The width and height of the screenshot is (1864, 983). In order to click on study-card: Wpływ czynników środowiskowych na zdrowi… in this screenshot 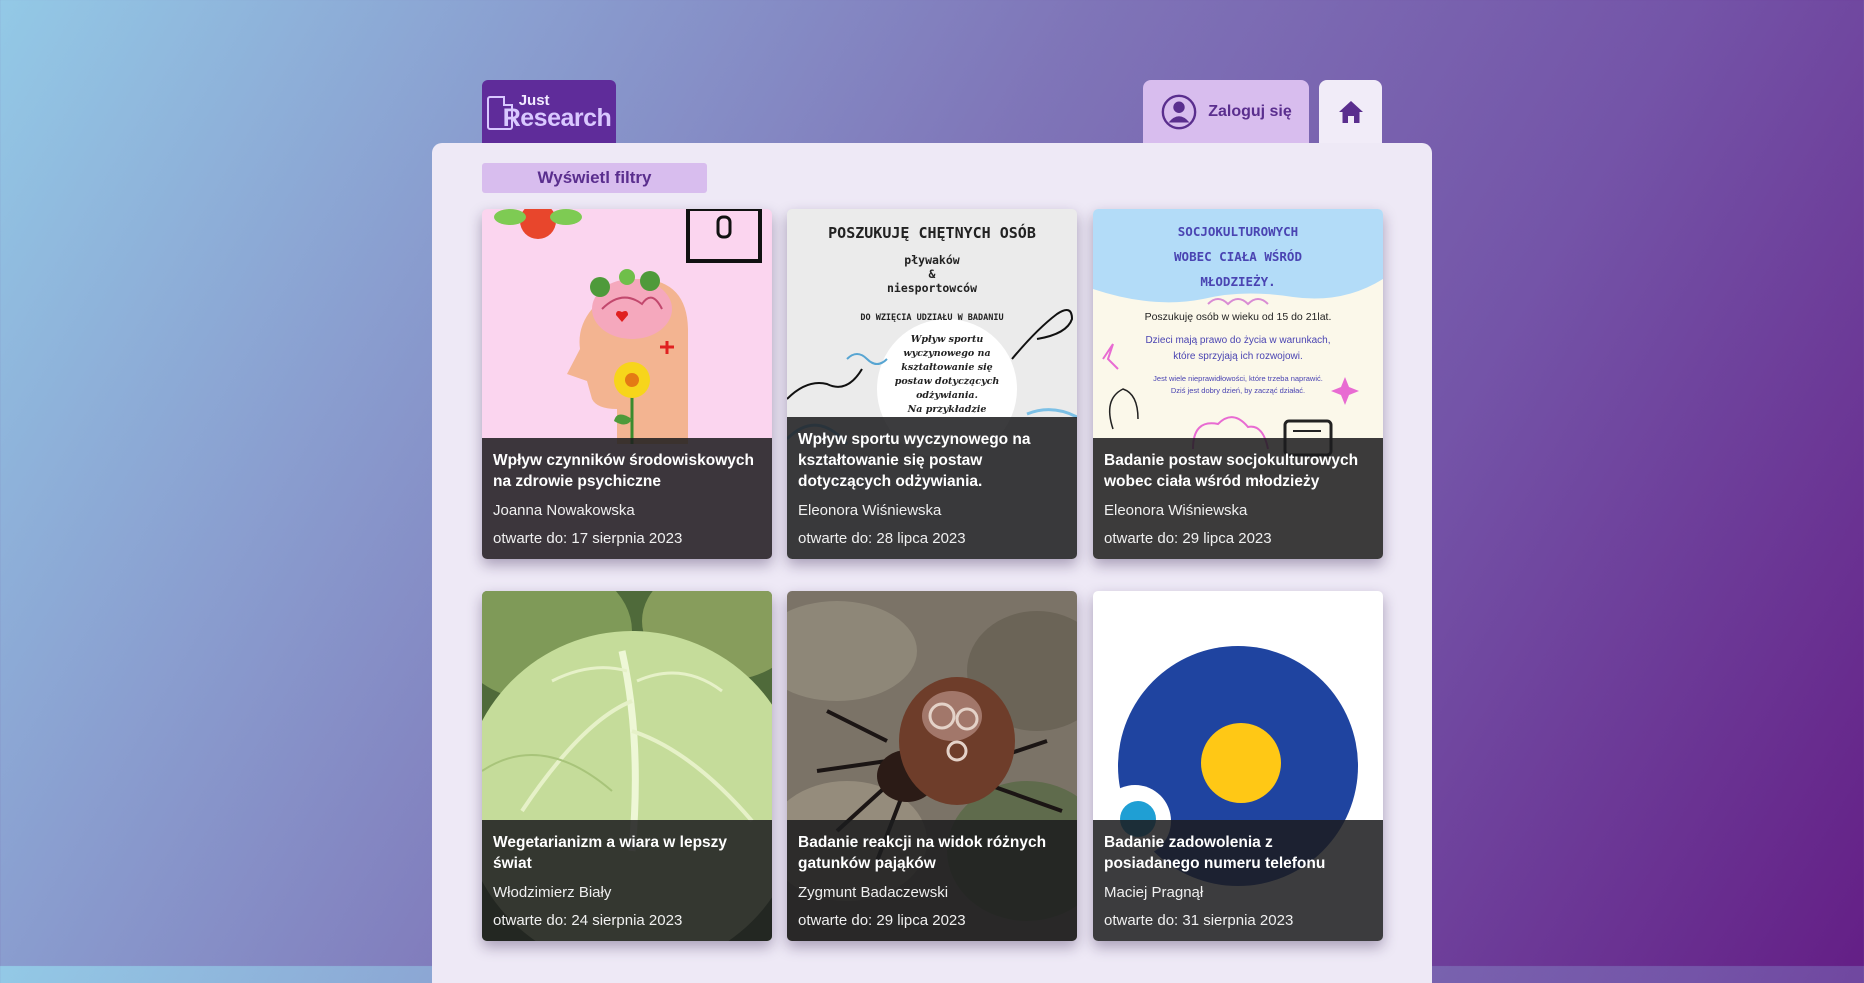, I will do `click(627, 384)`.